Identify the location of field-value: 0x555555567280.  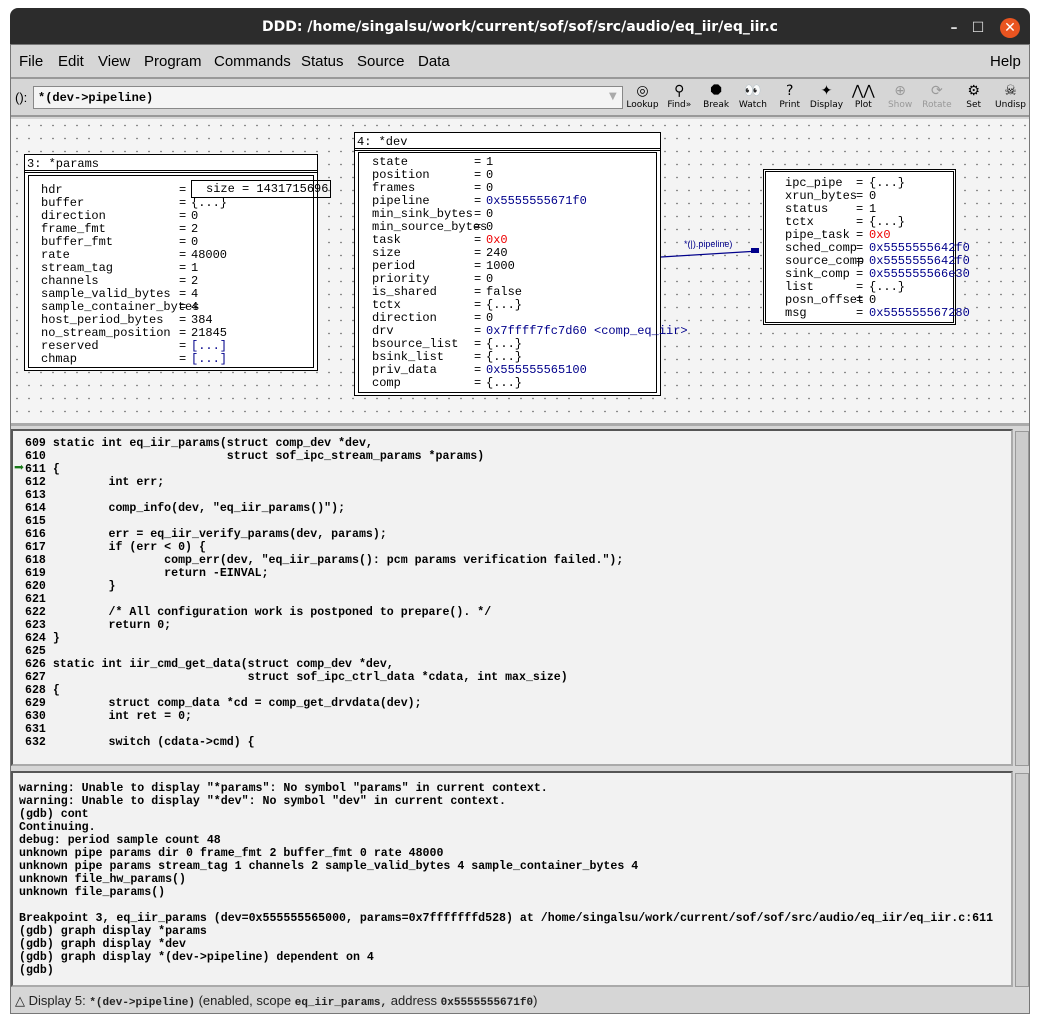
(919, 313).